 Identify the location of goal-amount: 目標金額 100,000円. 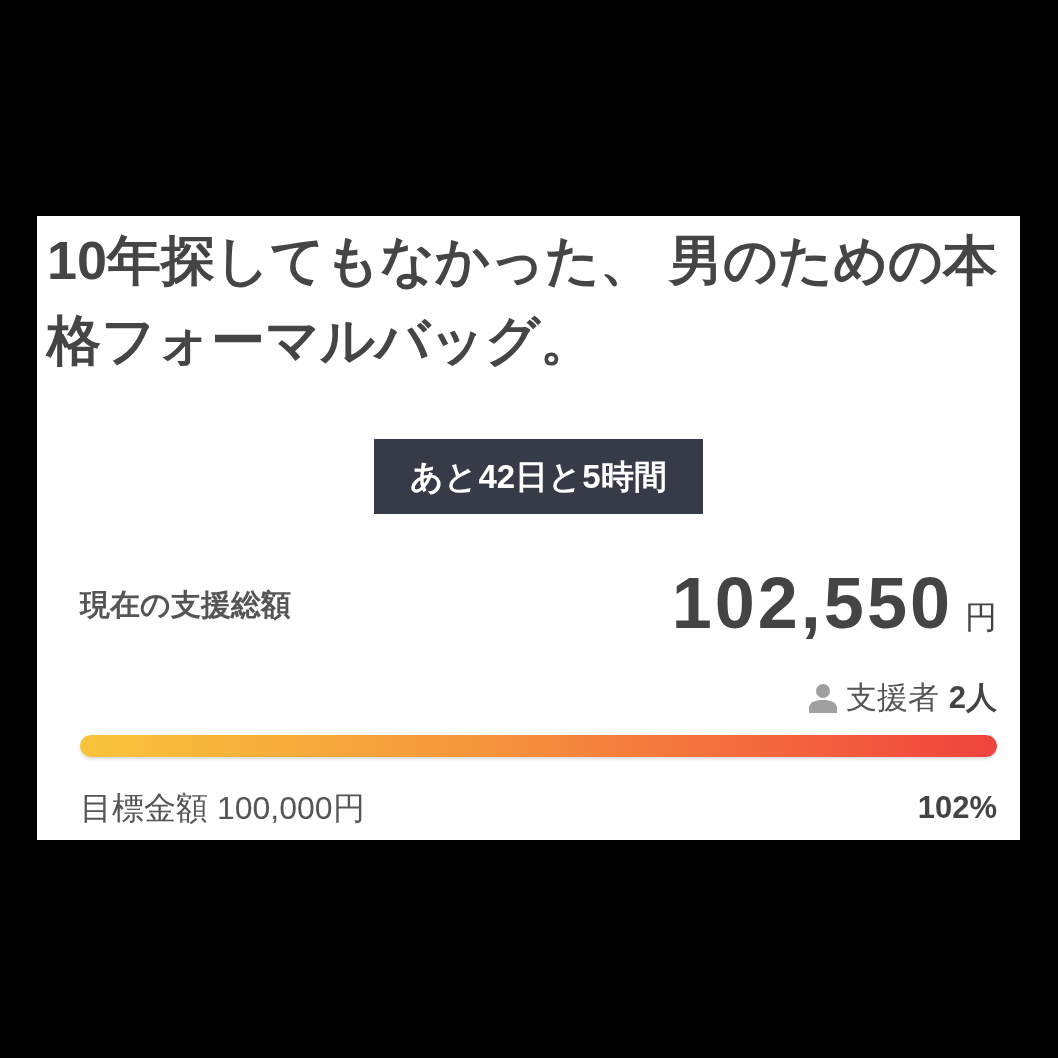
(222, 808).